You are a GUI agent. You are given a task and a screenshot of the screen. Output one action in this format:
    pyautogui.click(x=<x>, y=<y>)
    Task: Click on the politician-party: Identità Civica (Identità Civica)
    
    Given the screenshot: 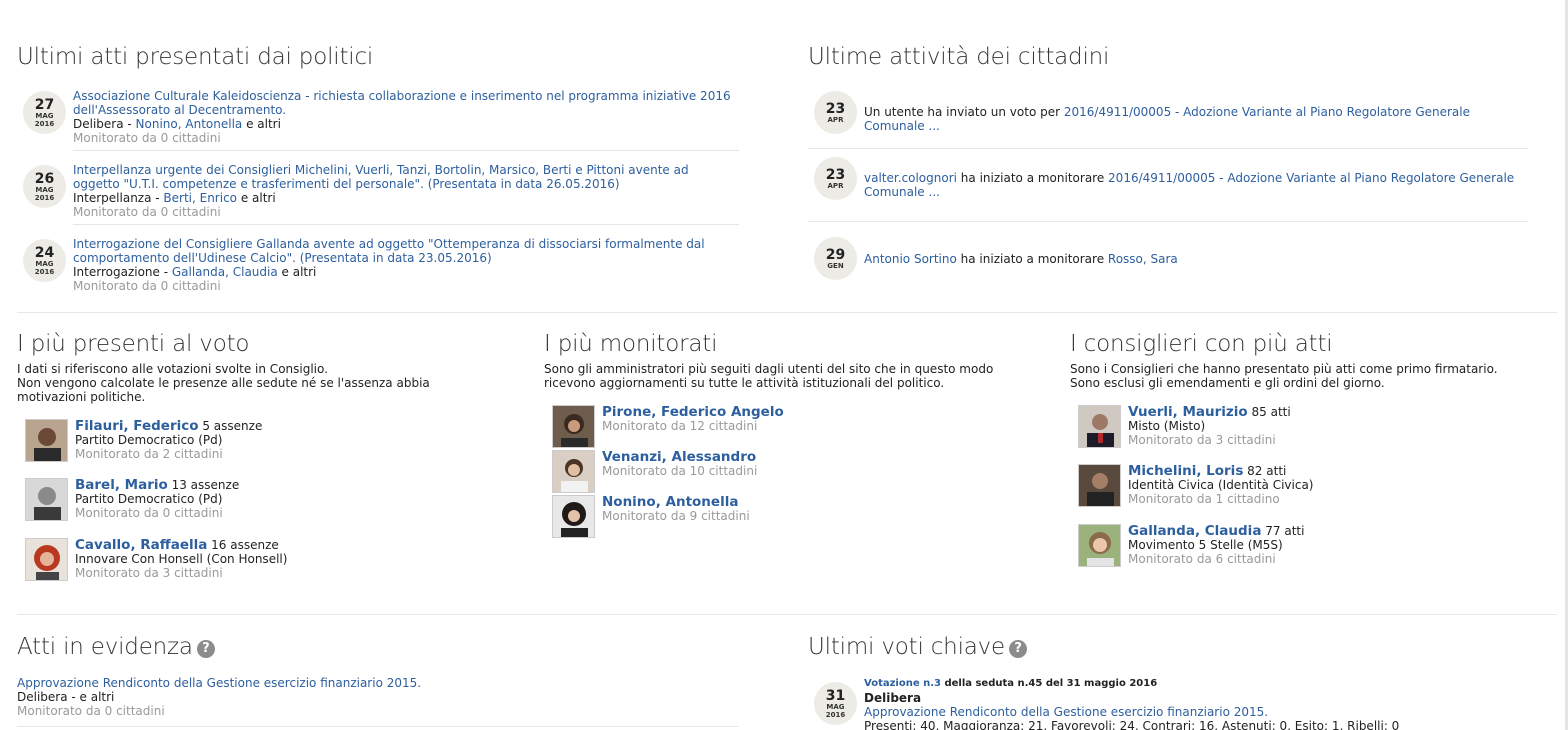 What is the action you would take?
    pyautogui.click(x=1221, y=485)
    